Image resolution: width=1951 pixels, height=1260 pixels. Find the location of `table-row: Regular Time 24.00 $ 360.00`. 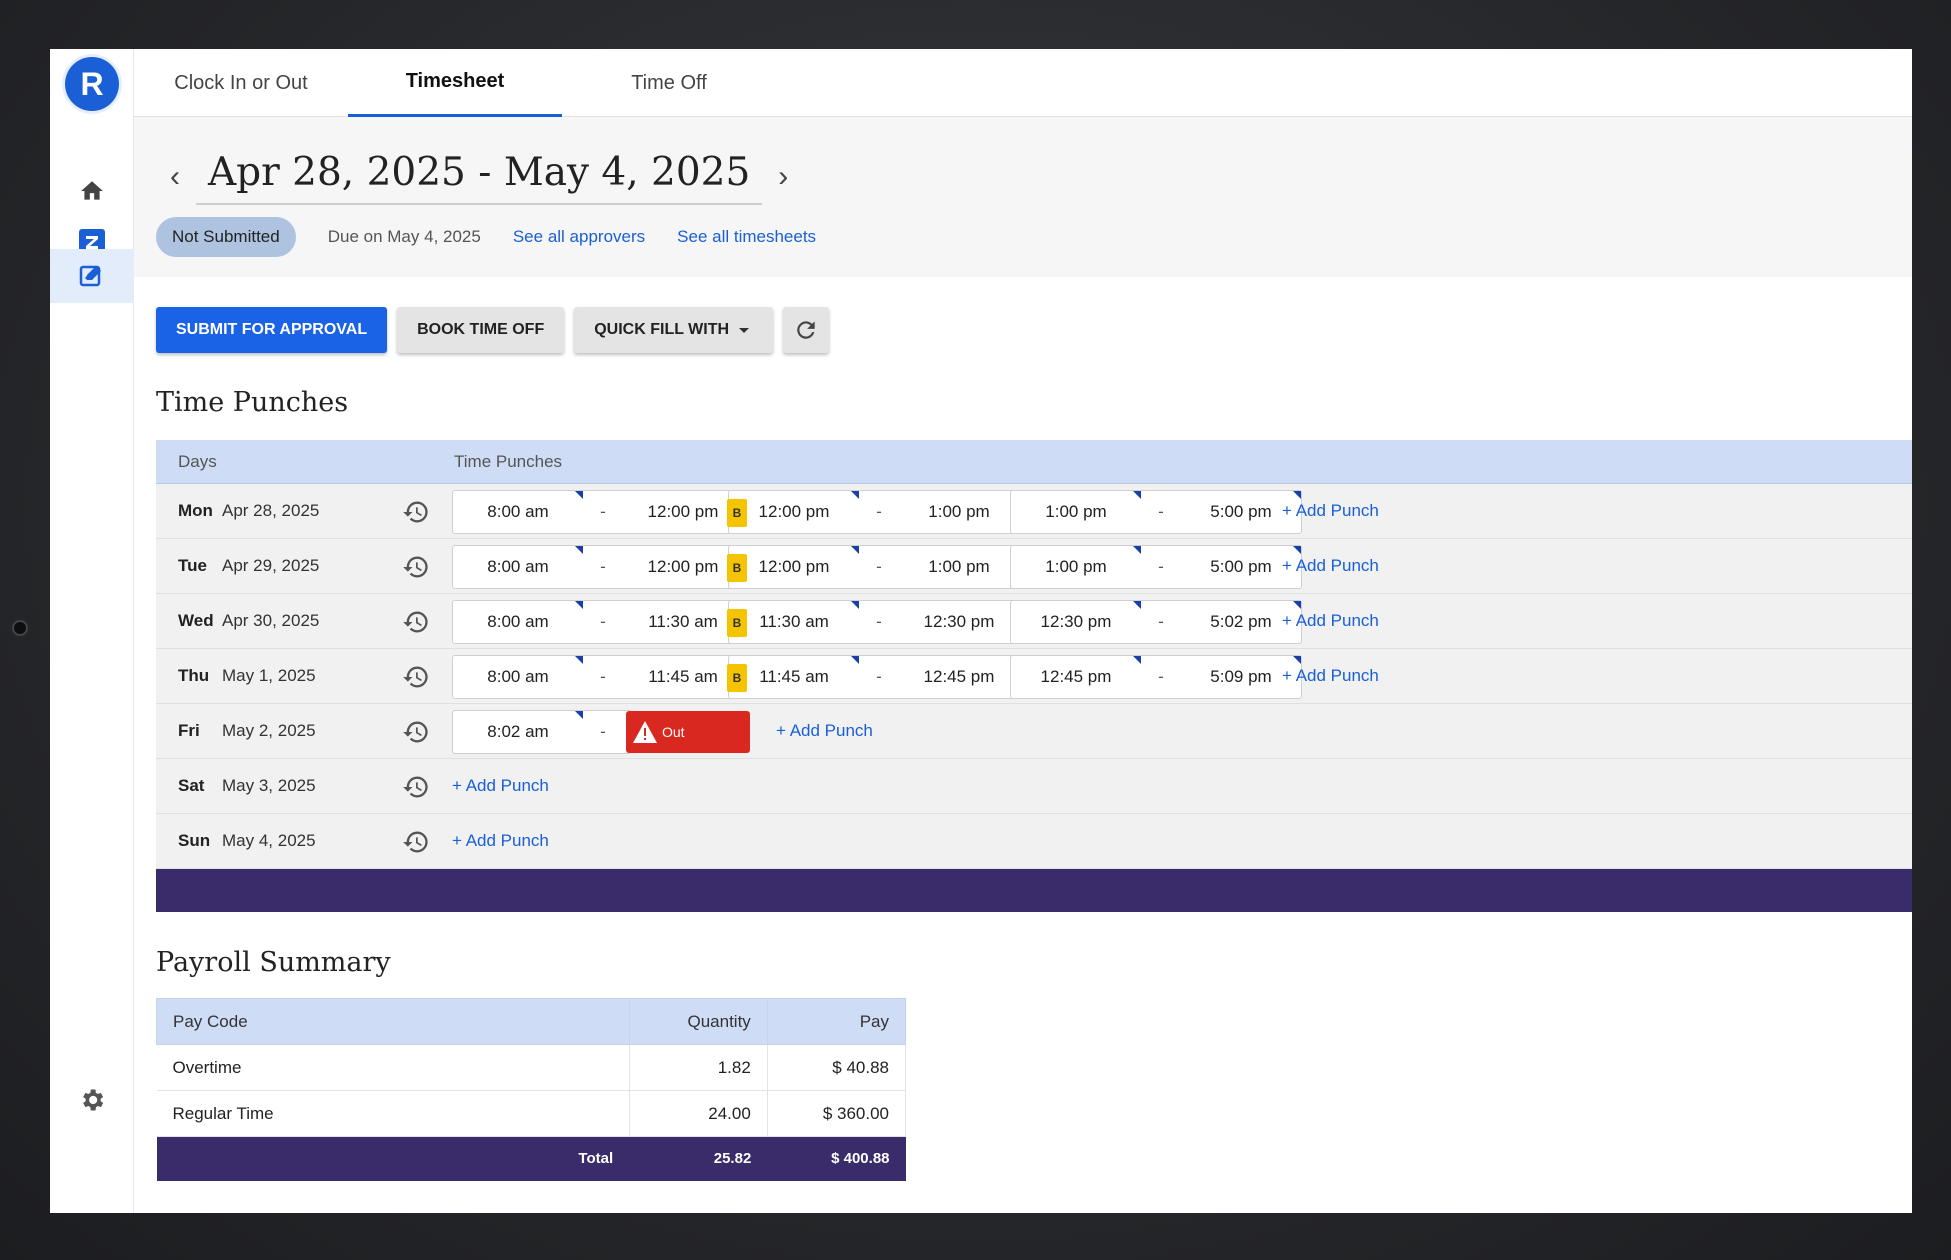

table-row: Regular Time 24.00 $ 360.00 is located at coordinates (531, 1113).